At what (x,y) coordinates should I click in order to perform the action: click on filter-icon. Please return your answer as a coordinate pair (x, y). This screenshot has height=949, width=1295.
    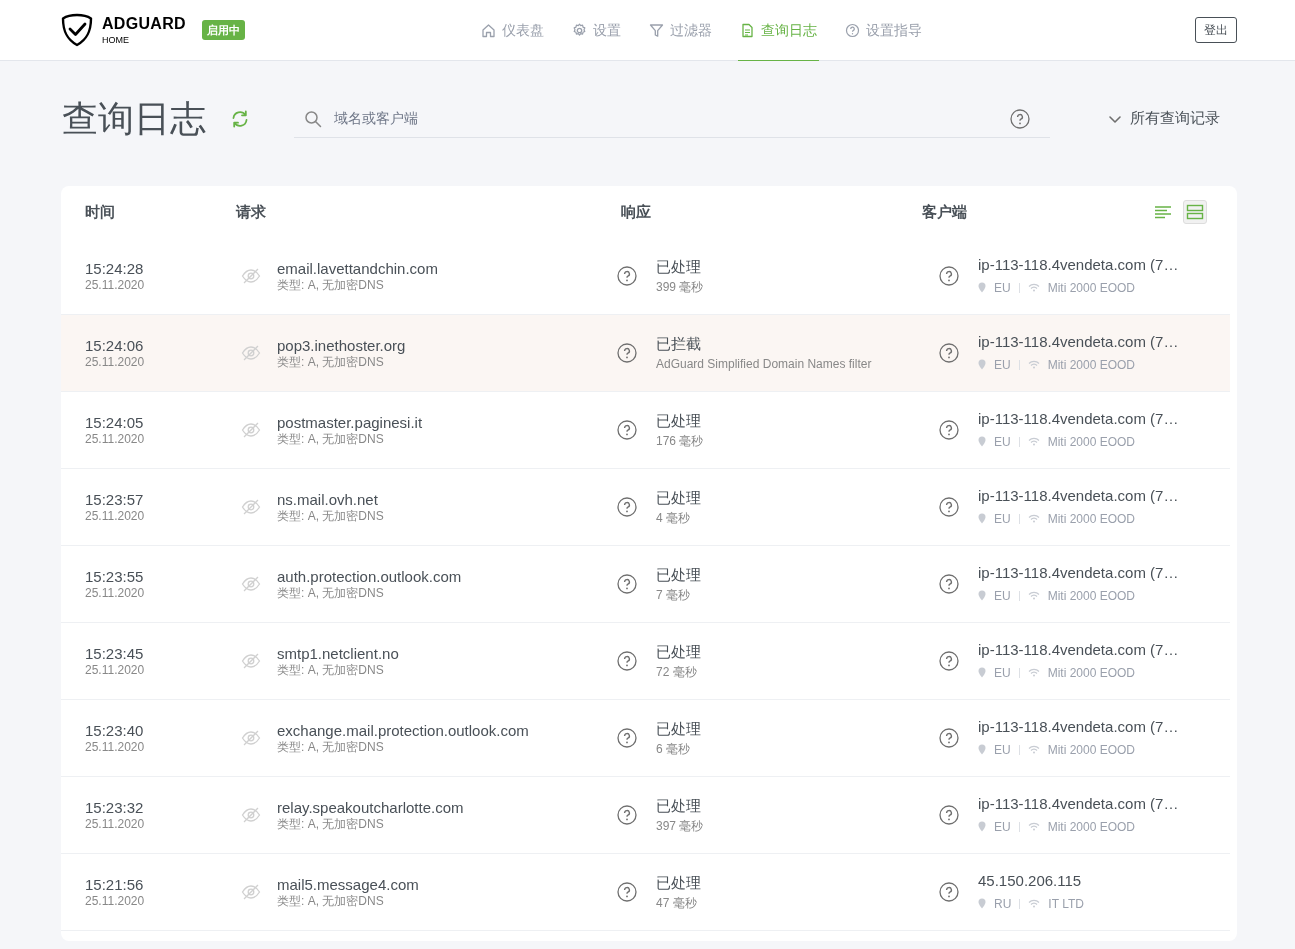
    Looking at the image, I should click on (656, 30).